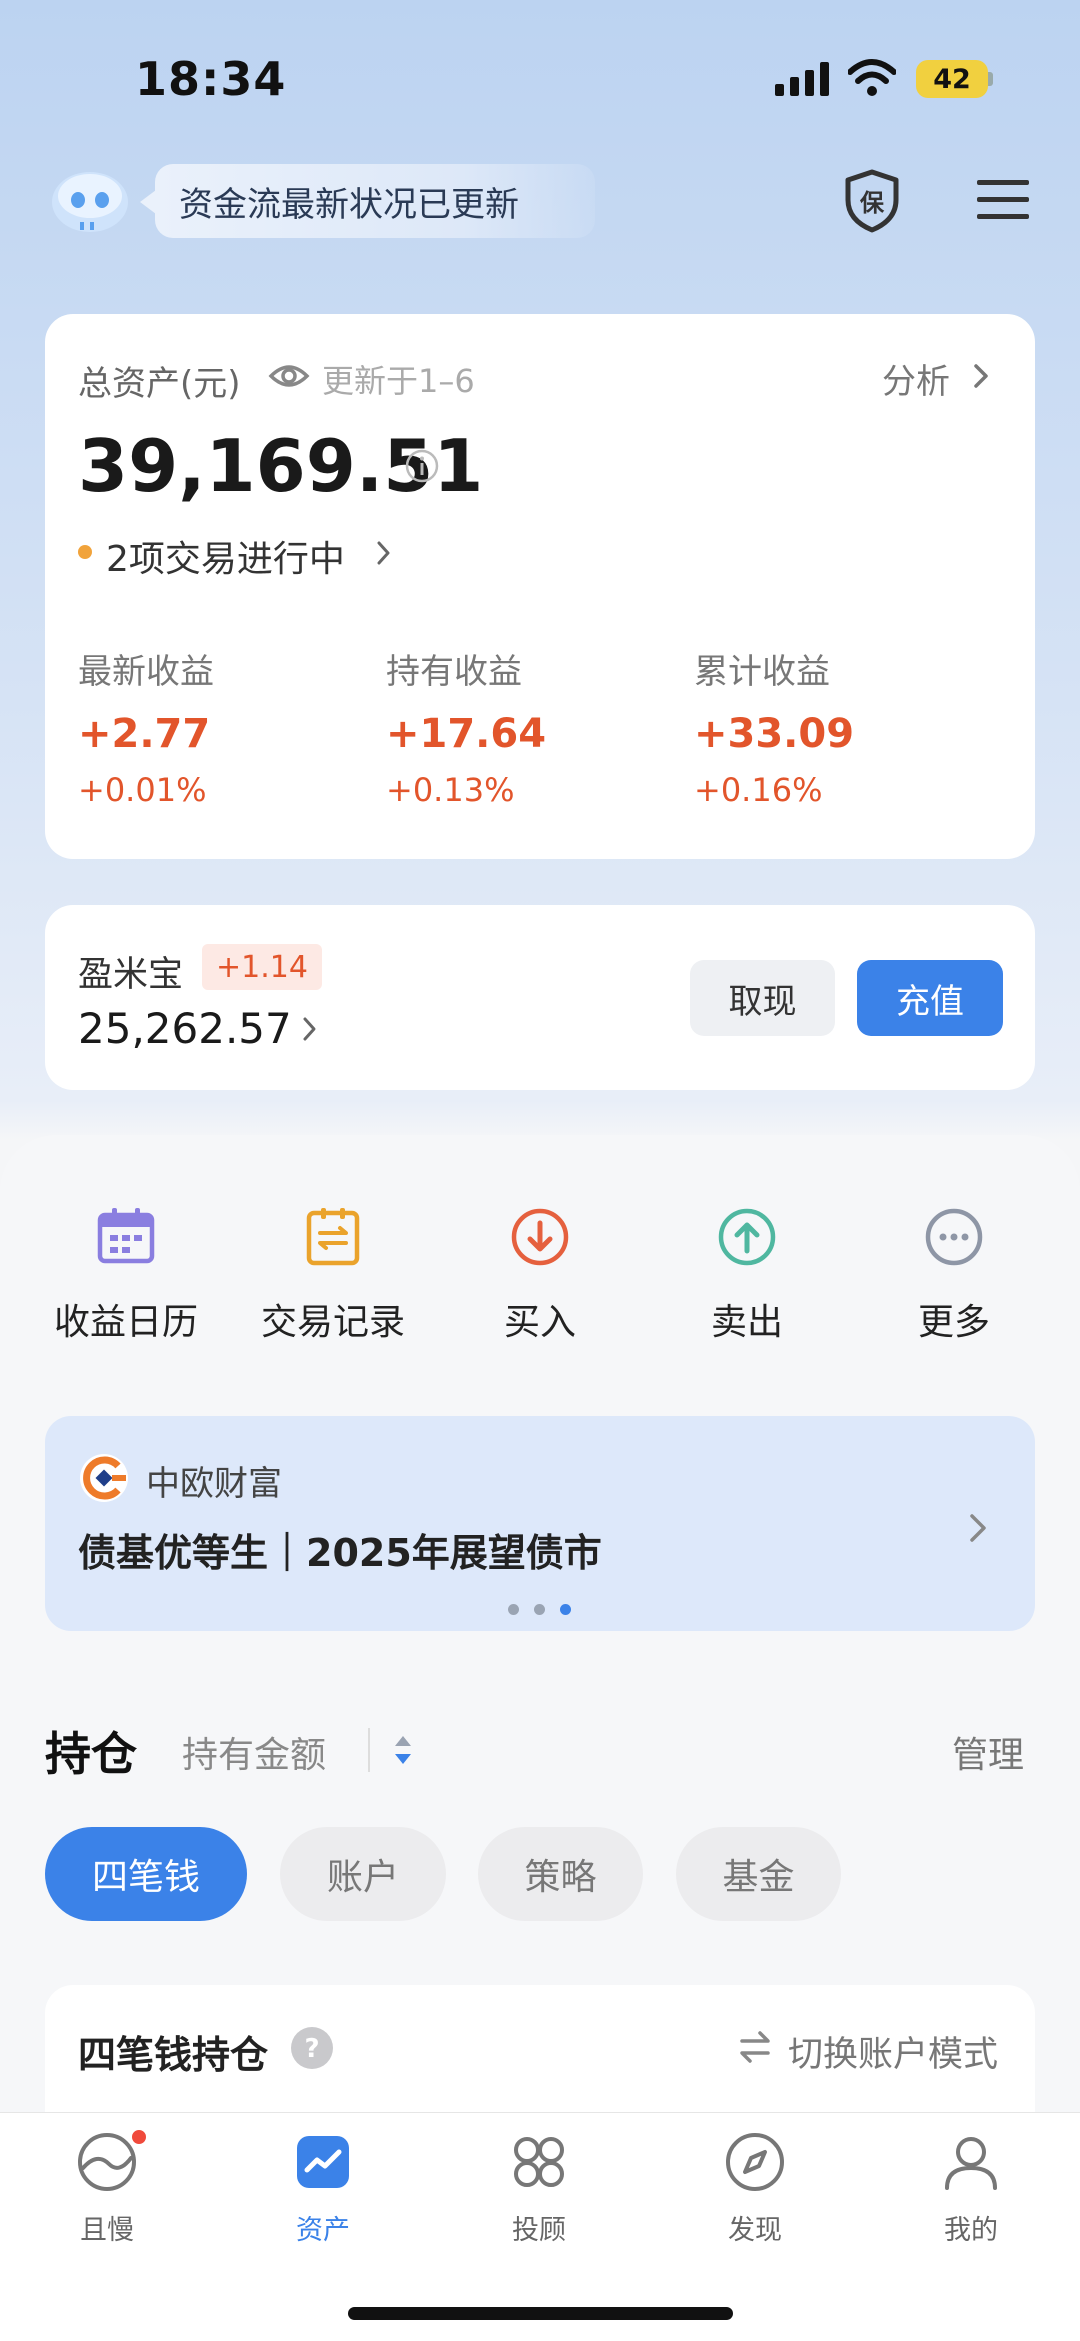  I want to click on yingmibao-name: 盈米宝, so click(131, 975).